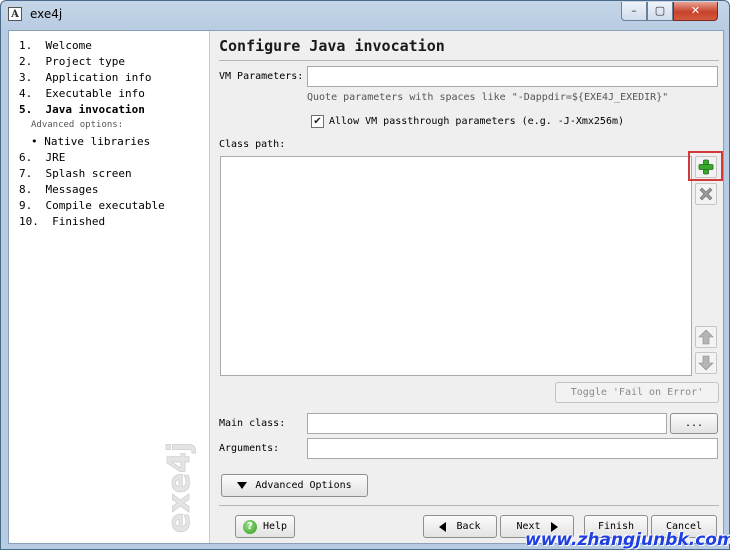 The image size is (730, 550). Describe the element at coordinates (92, 205) in the screenshot. I see `step-compile-executable: 9. Compile executable` at that location.